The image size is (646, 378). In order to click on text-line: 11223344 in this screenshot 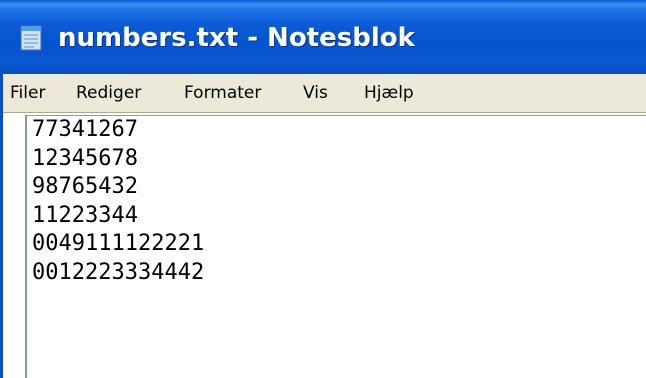, I will do `click(85, 215)`.